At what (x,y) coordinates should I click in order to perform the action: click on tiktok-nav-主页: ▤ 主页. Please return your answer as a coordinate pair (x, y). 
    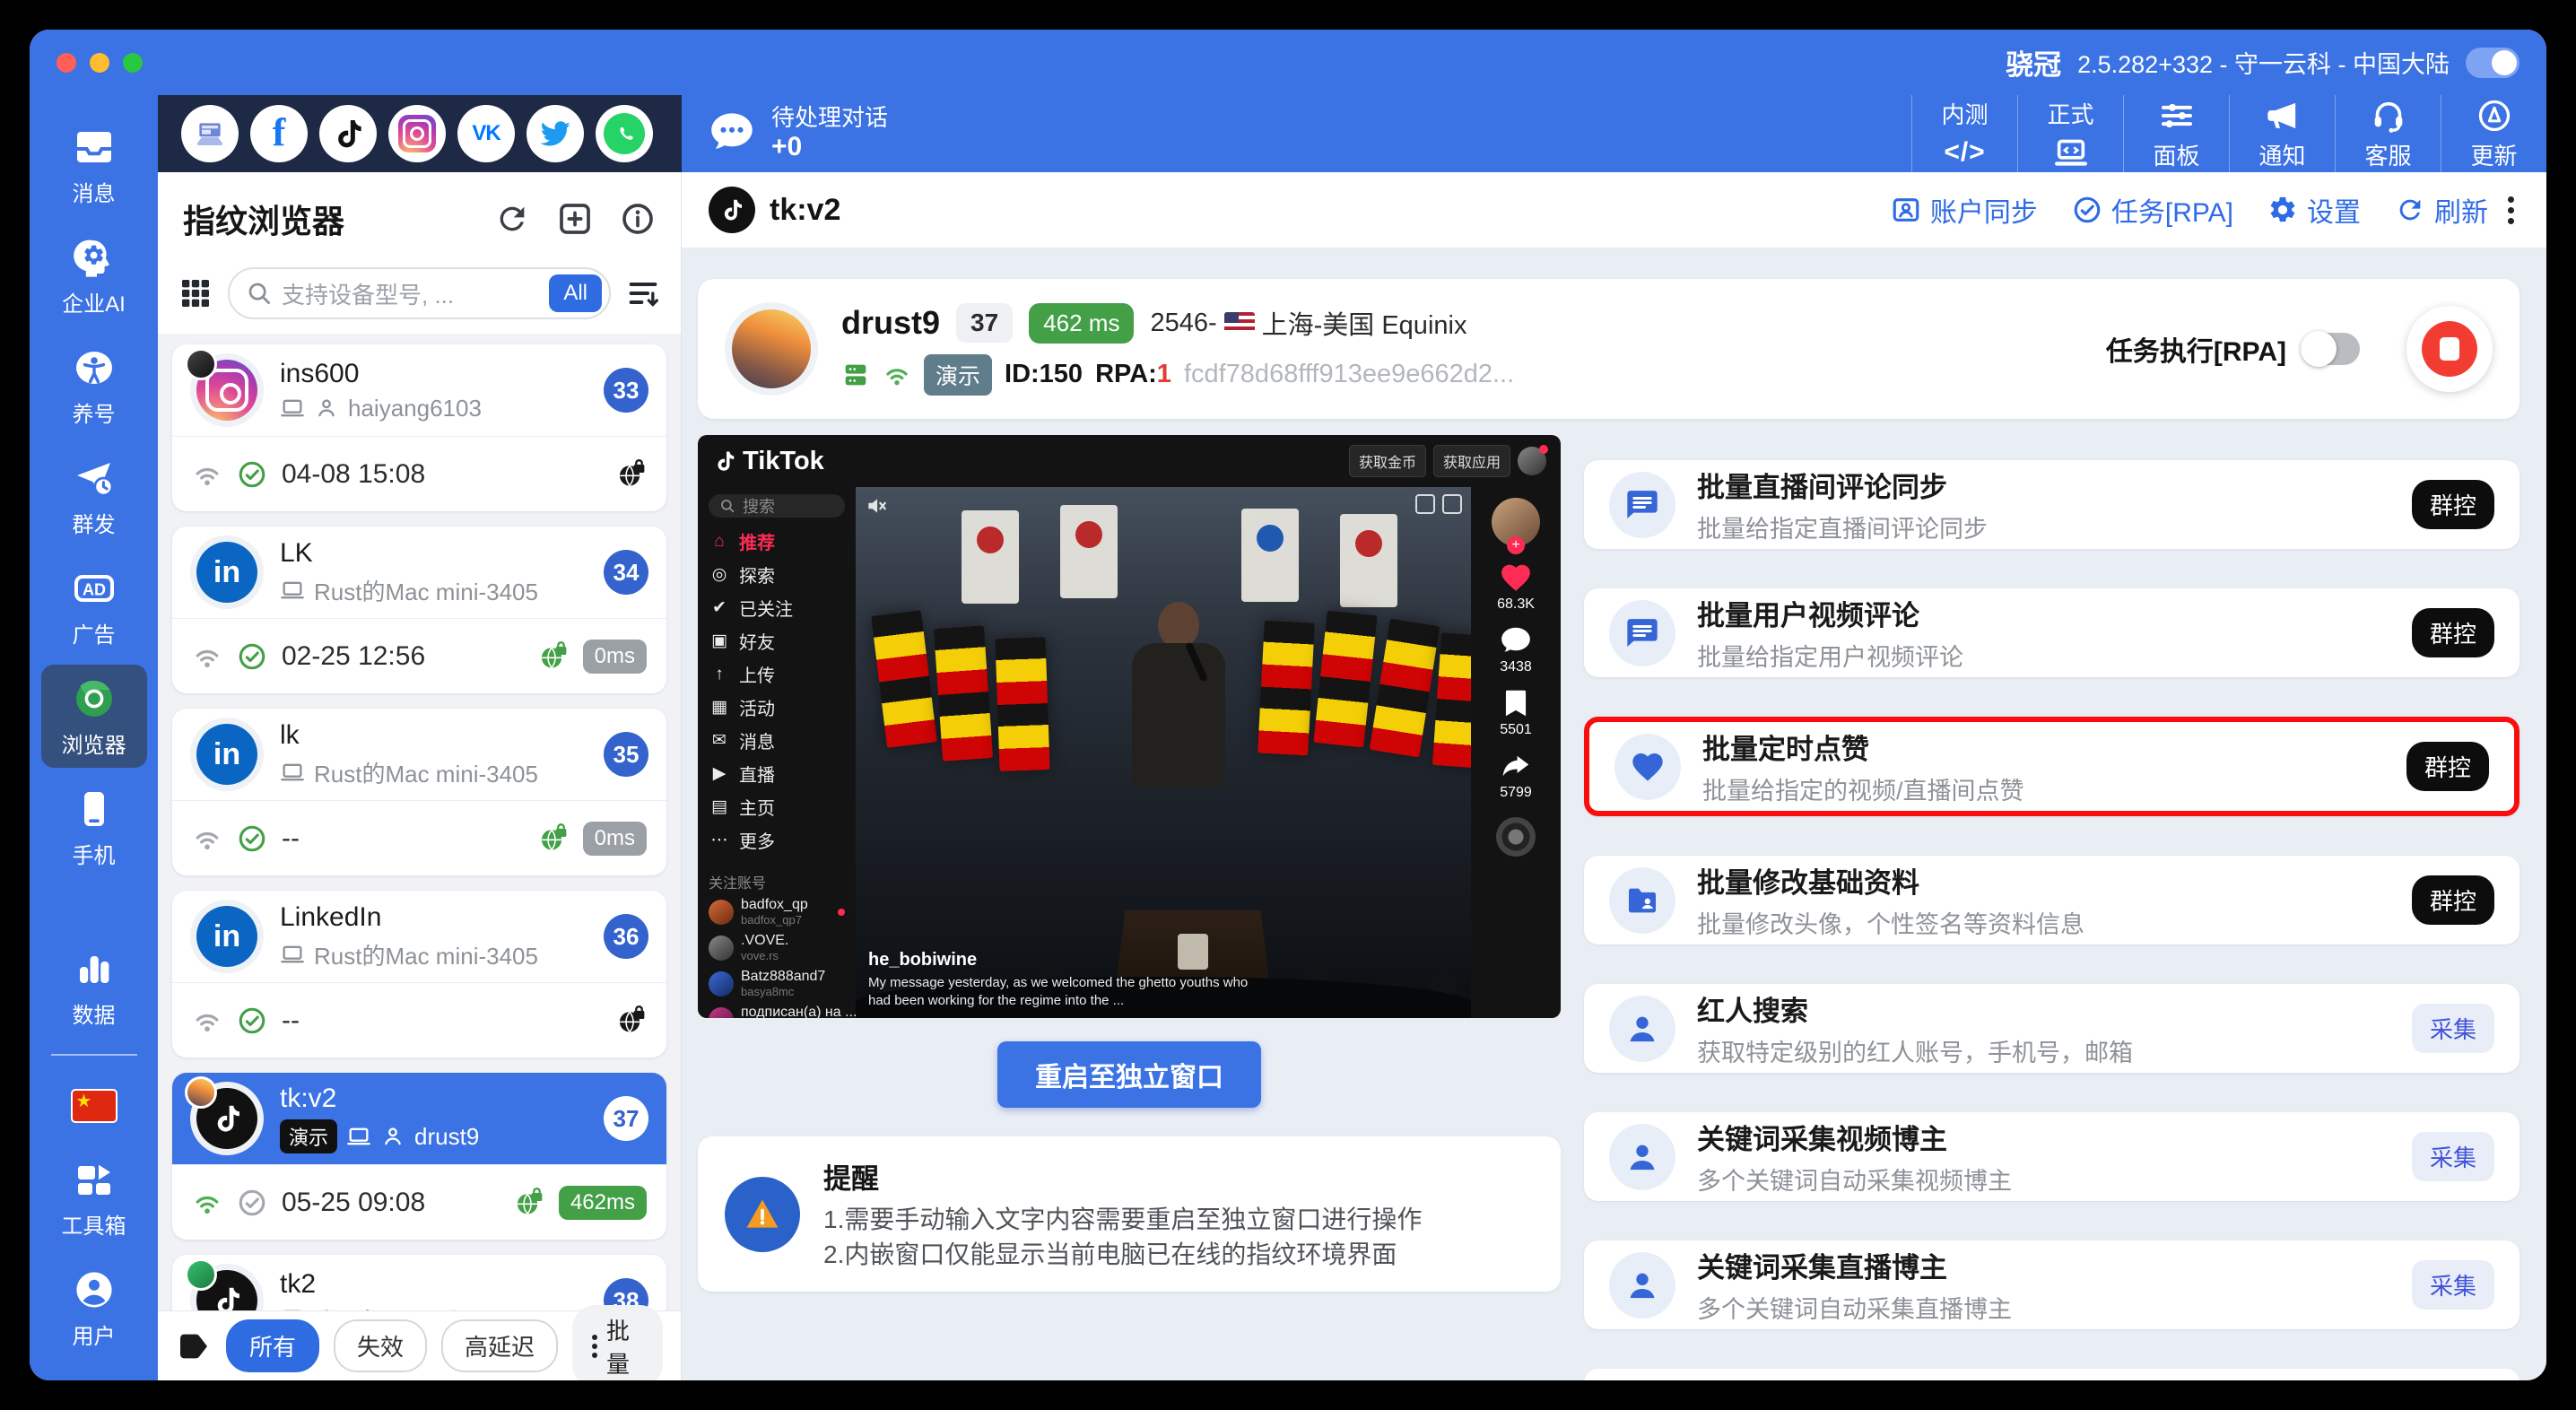
    Looking at the image, I should click on (777, 806).